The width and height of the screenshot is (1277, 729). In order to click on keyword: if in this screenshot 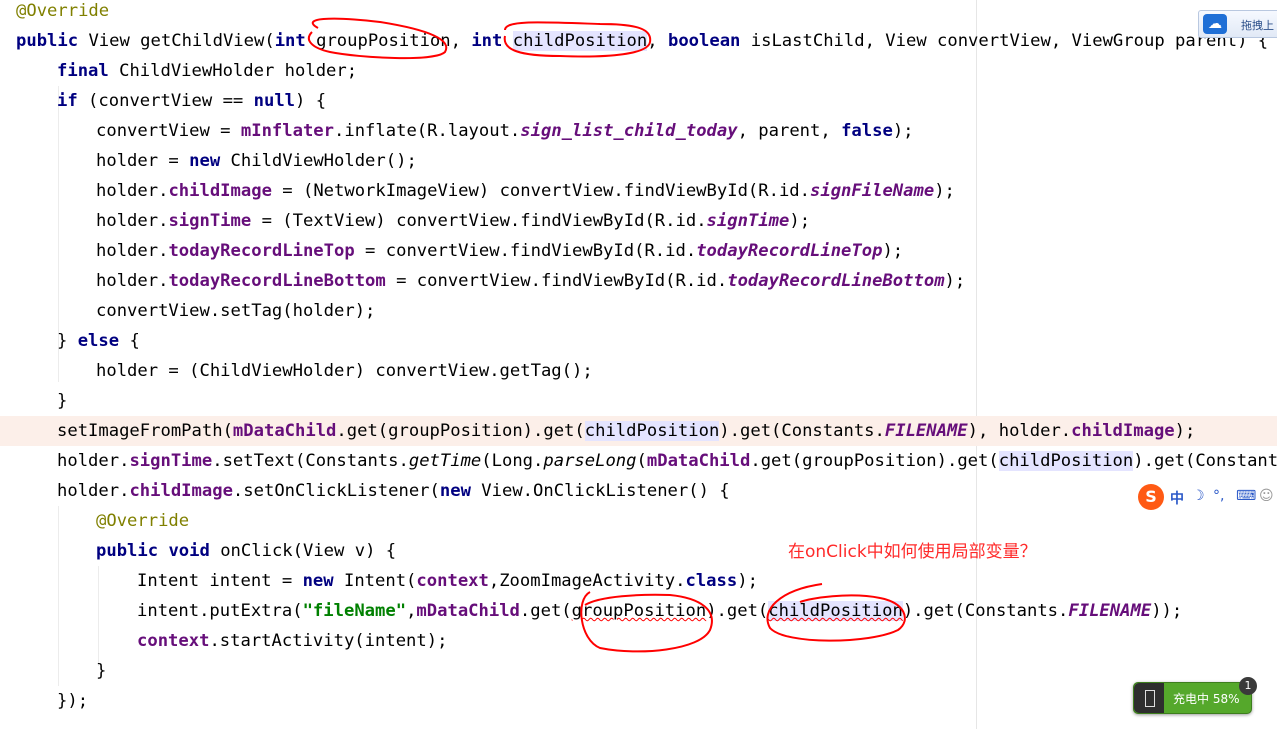, I will do `click(67, 101)`.